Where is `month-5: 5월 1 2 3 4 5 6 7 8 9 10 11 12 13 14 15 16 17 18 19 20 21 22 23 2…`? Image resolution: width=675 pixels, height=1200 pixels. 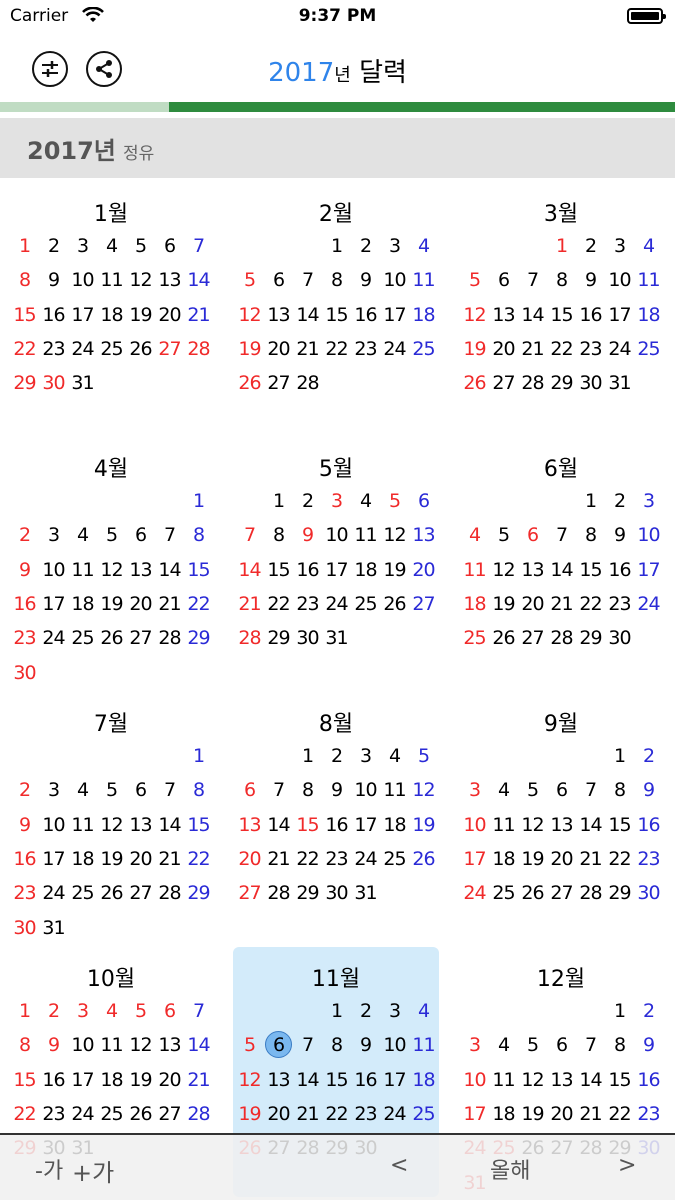 month-5: 5월 1 2 3 4 5 6 7 8 9 10 11 12 13 14 15 16 17 18 19 20 21 22 23 2… is located at coordinates (336, 562).